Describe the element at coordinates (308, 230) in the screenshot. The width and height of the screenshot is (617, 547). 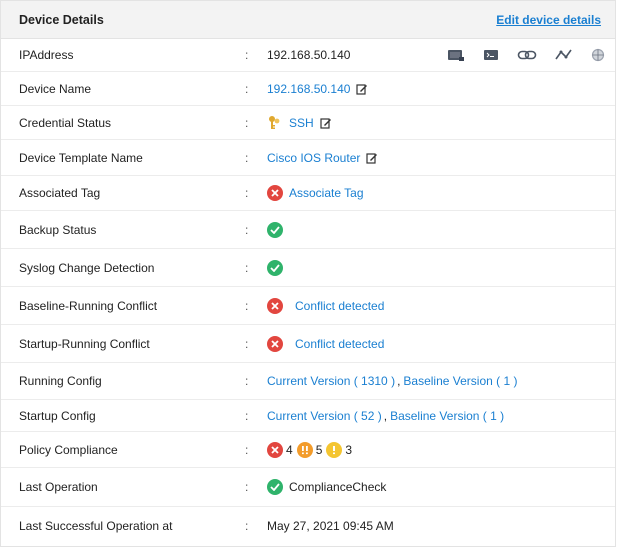
I see `row-backup-status: Backup Status :` at that location.